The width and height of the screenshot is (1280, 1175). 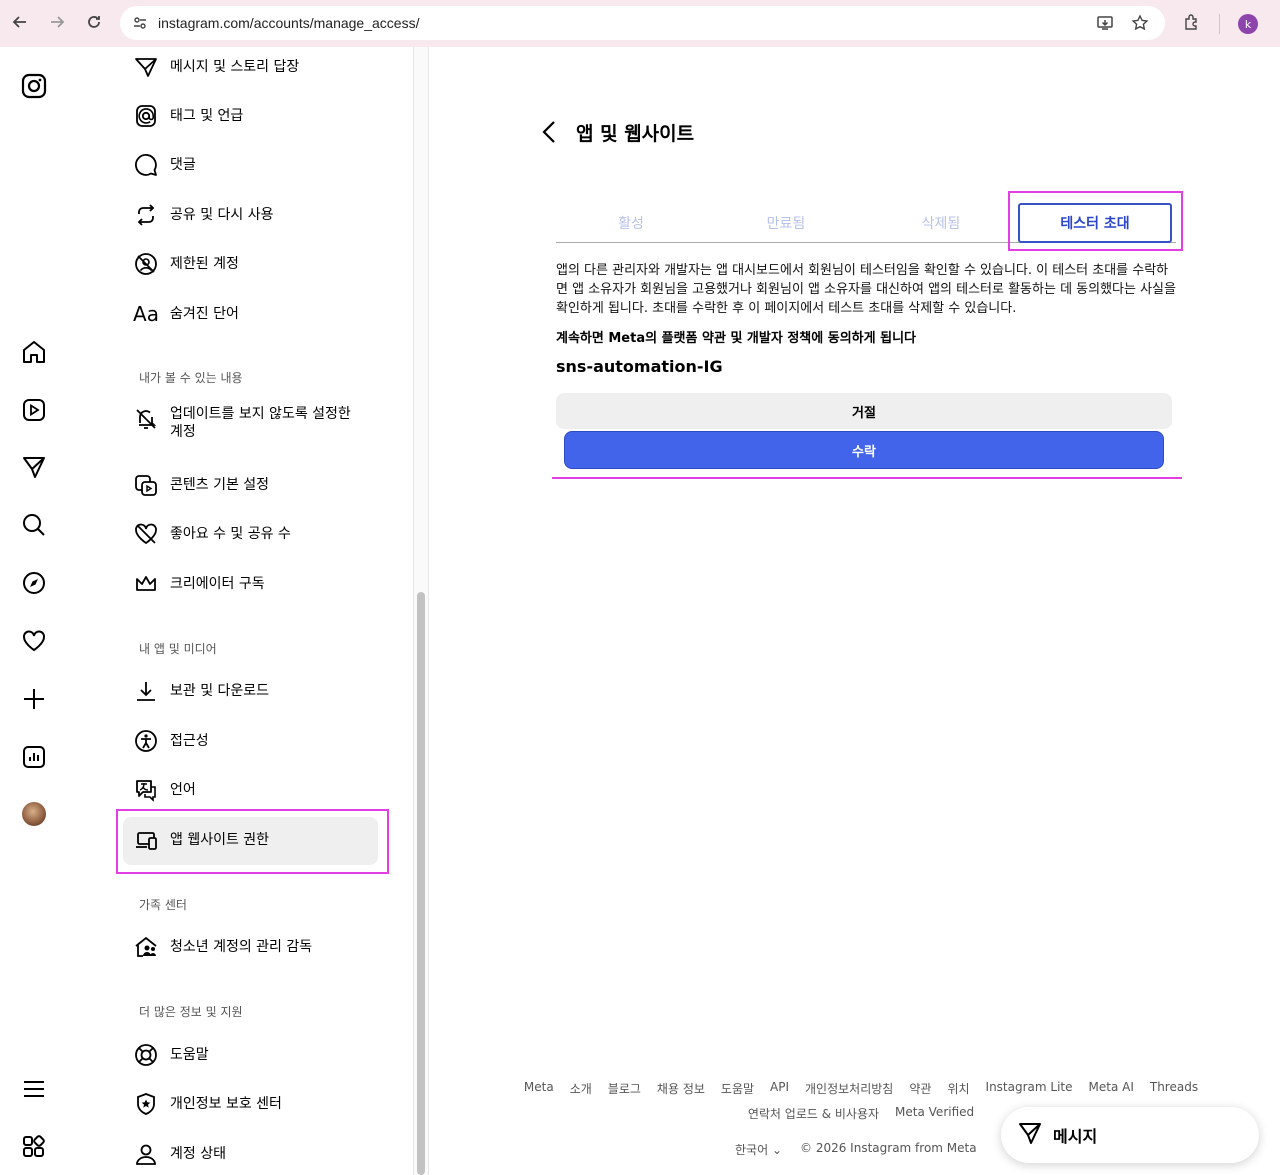 I want to click on terms-agreement-text: 계속하면 Meta의 플랫폼 약관 및 개발자 정책에 동의하게 됩니다, so click(x=736, y=338).